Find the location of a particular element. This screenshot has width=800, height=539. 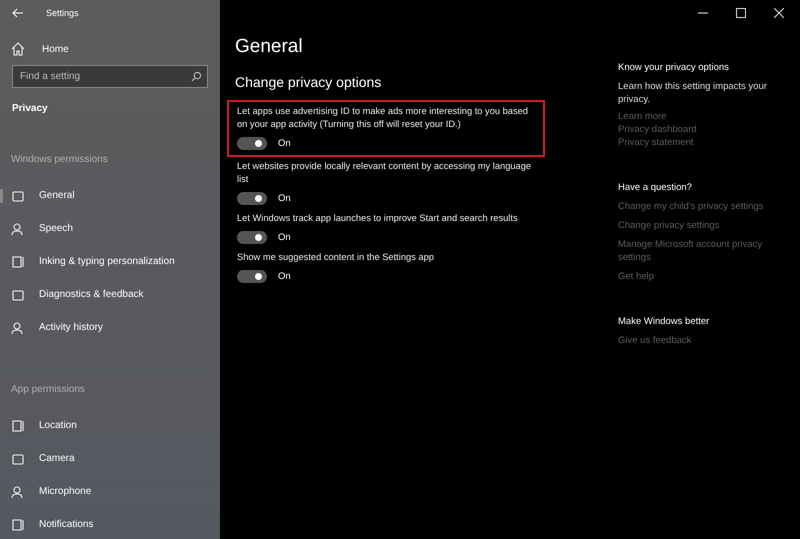

option-description: Let Windows track app launches to improve Start and search results is located at coordinates (378, 218).